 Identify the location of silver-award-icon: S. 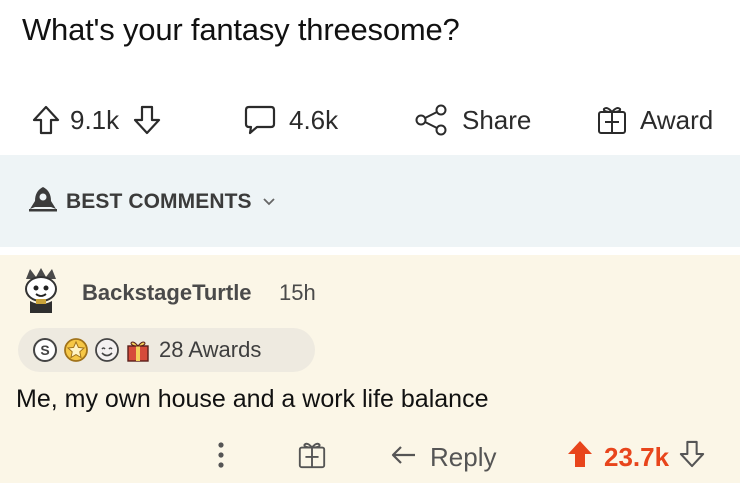
(45, 350).